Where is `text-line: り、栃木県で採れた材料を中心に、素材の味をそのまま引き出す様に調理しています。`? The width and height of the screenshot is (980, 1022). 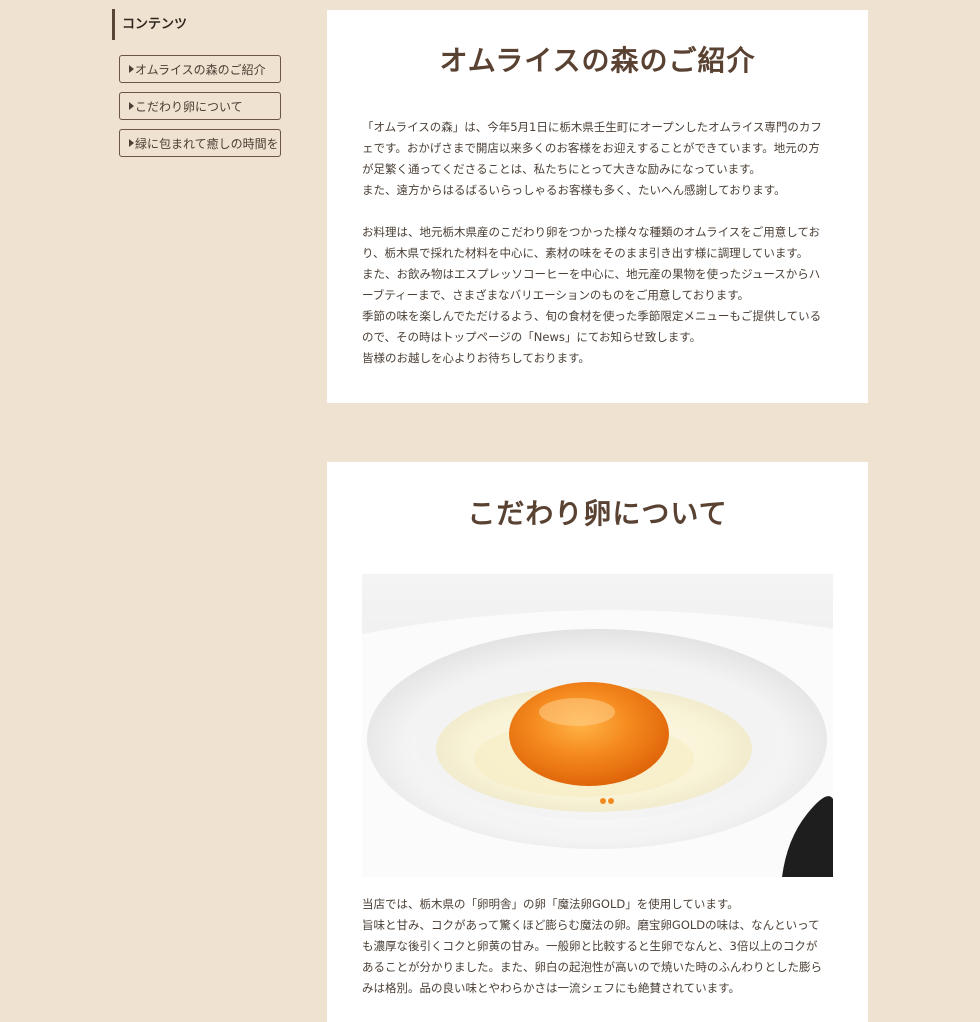
text-line: り、栃木県で採れた材料を中心に、素材の味をそのまま引き出す様に調理しています。 is located at coordinates (585, 253).